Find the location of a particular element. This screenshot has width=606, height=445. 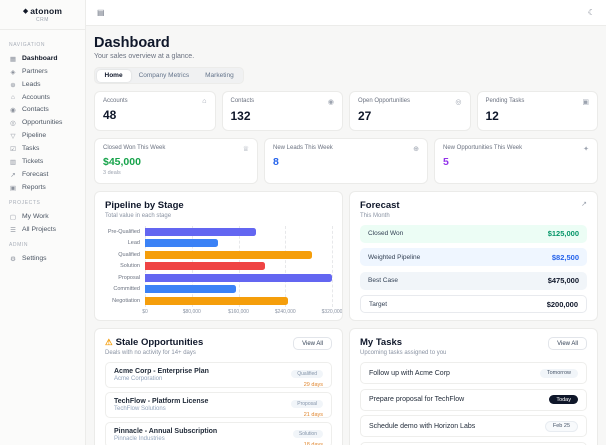

sidebar-item-my-work: ▢ My Work is located at coordinates (42, 216).